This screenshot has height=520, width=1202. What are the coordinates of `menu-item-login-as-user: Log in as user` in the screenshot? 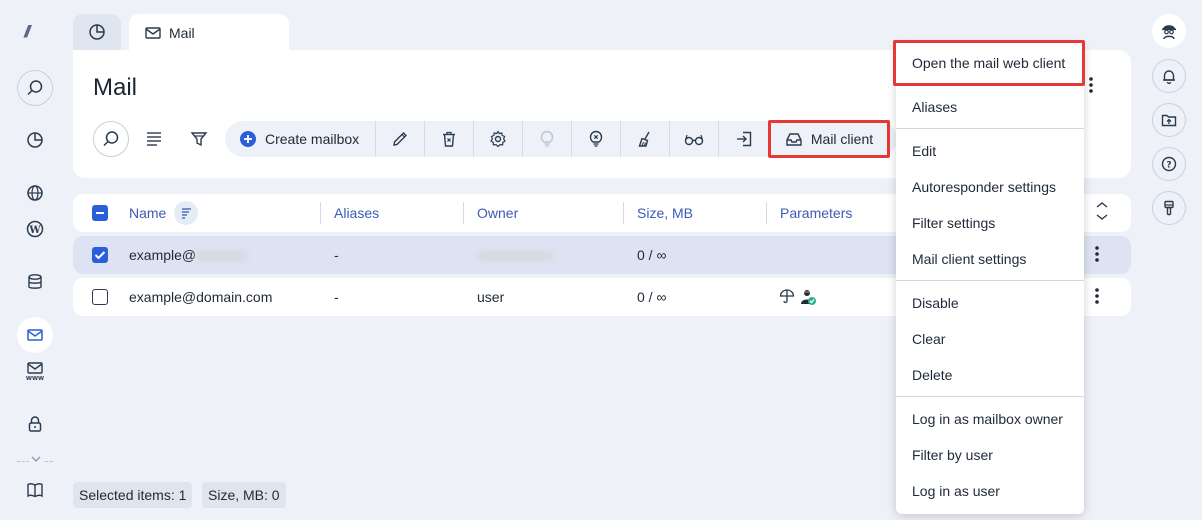 It's located at (990, 491).